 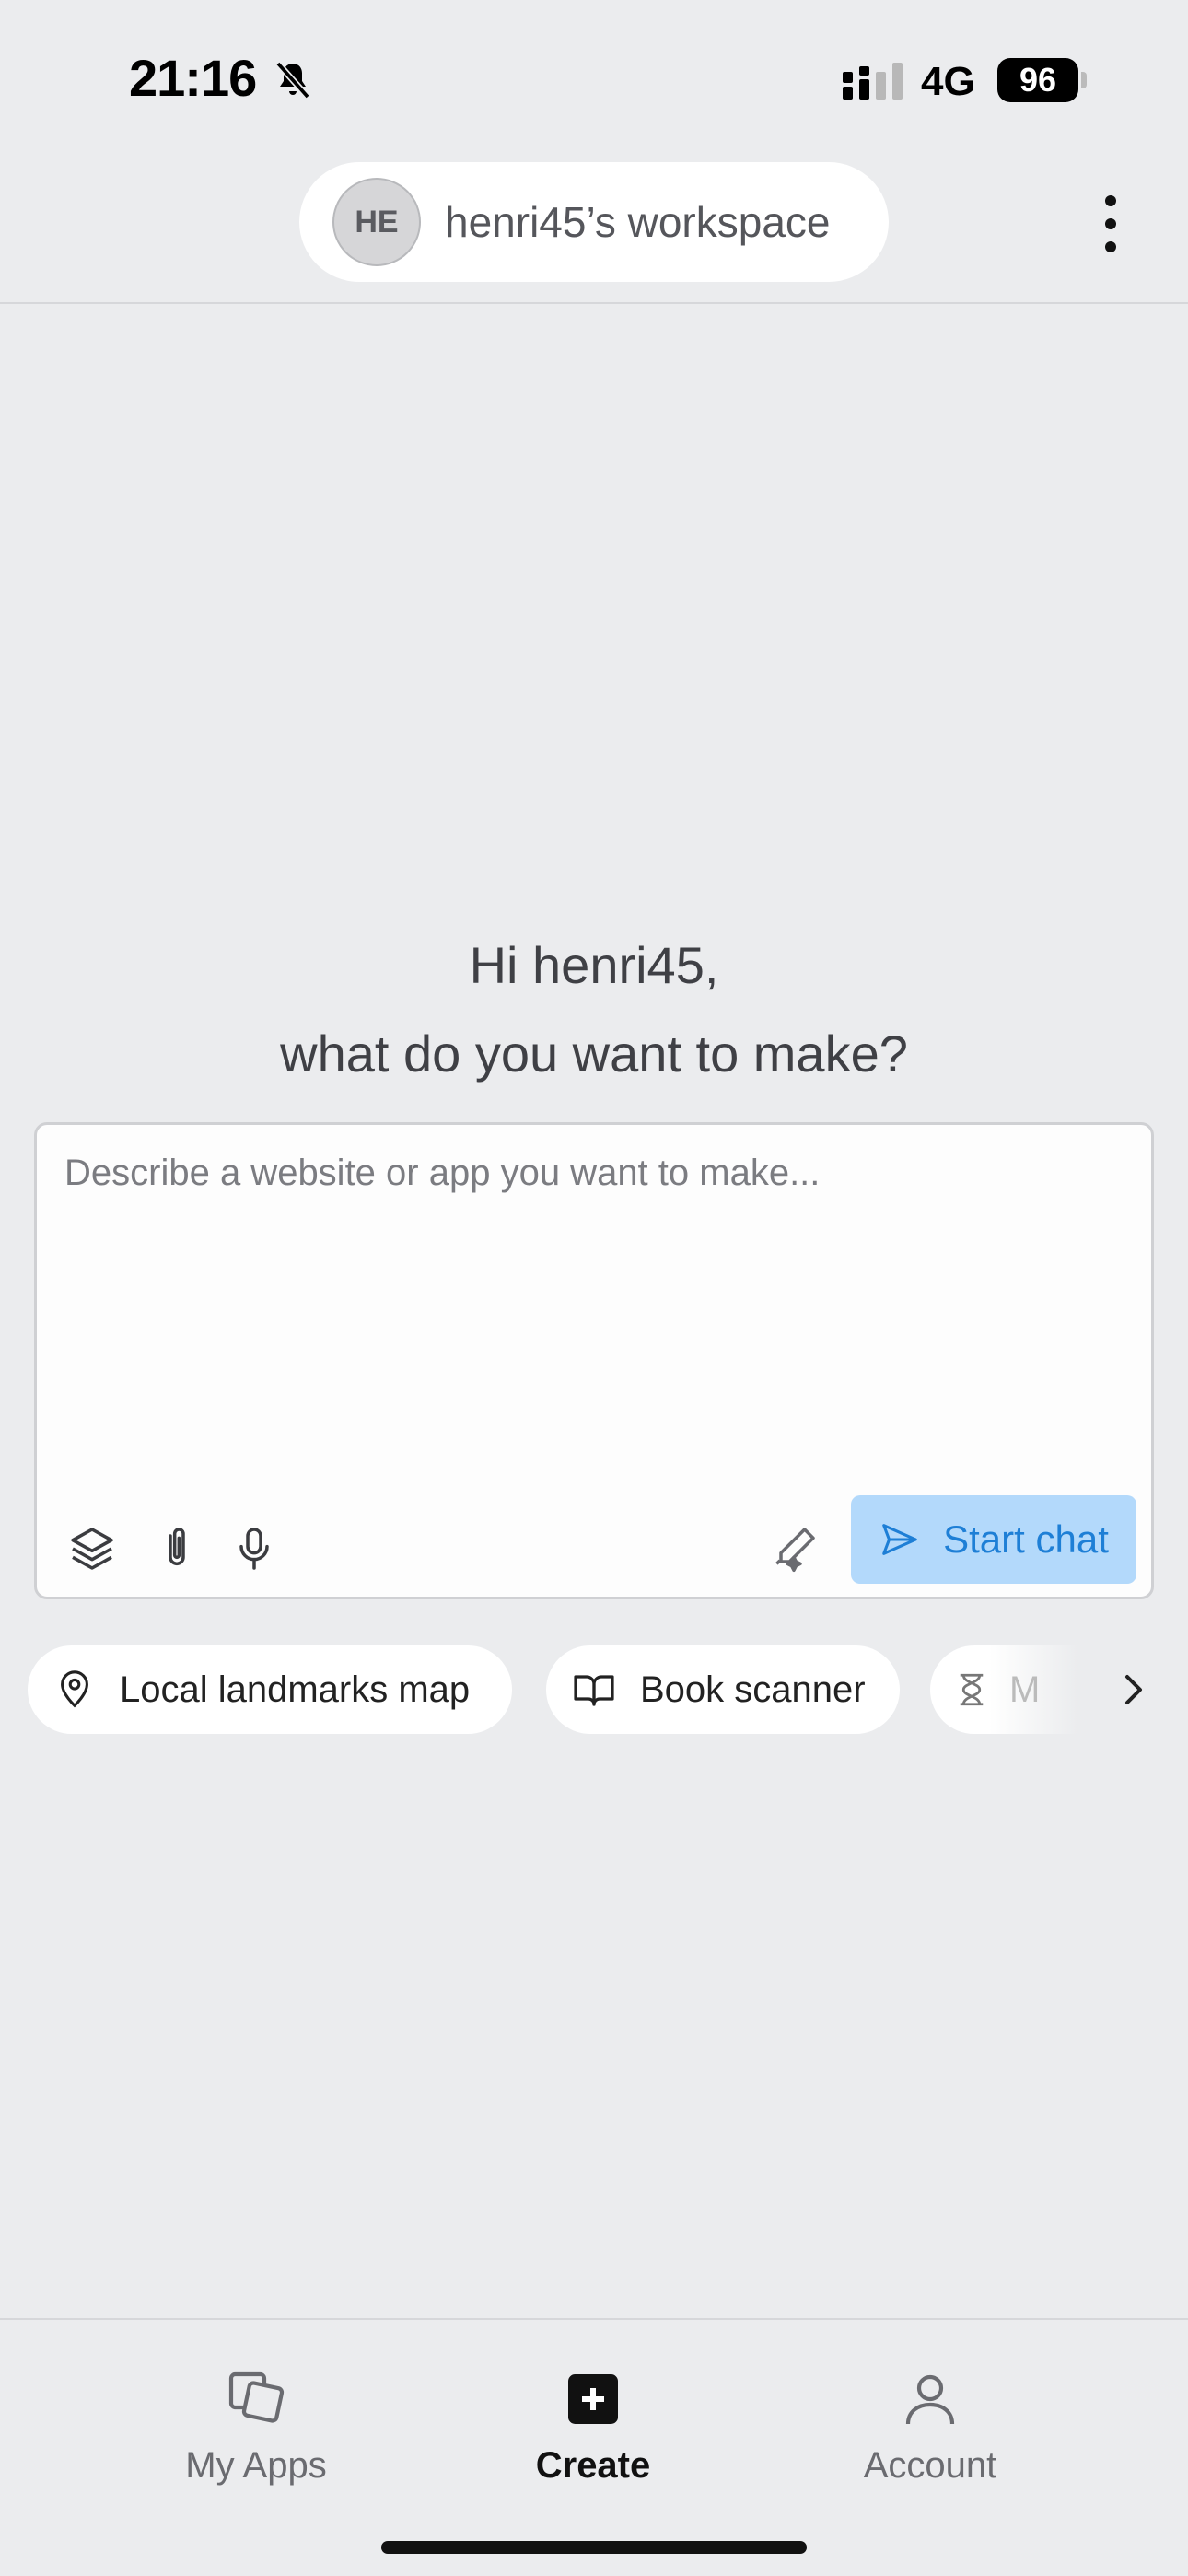 I want to click on workspace-name: henri45’s workspace, so click(x=638, y=222).